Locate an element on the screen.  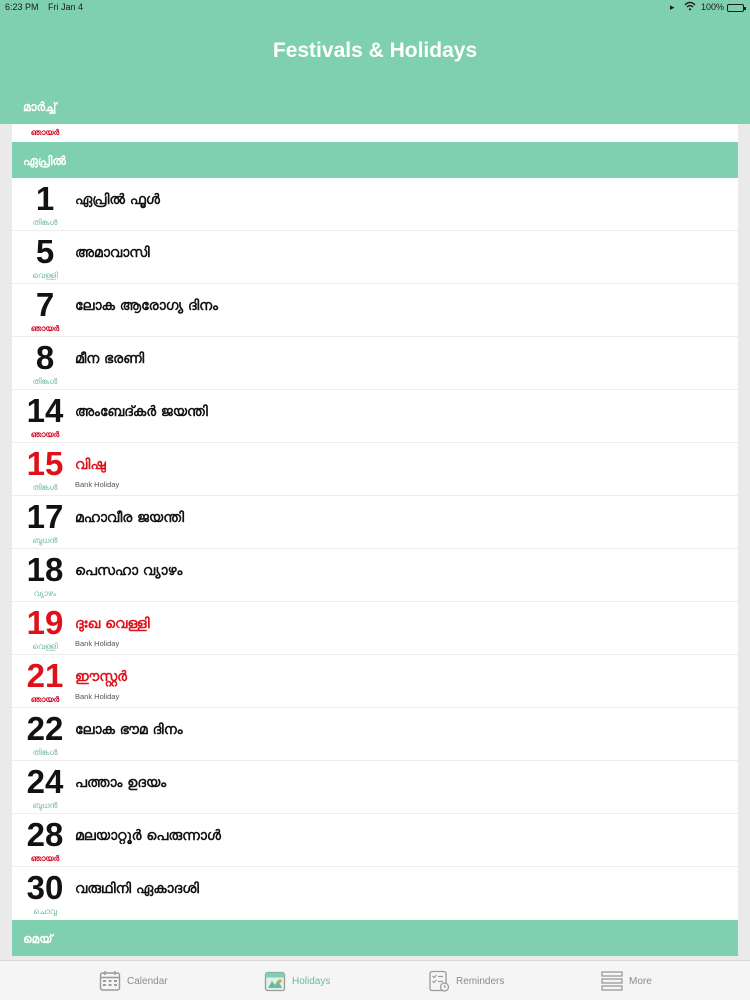
day-number: 14 is located at coordinates (45, 410).